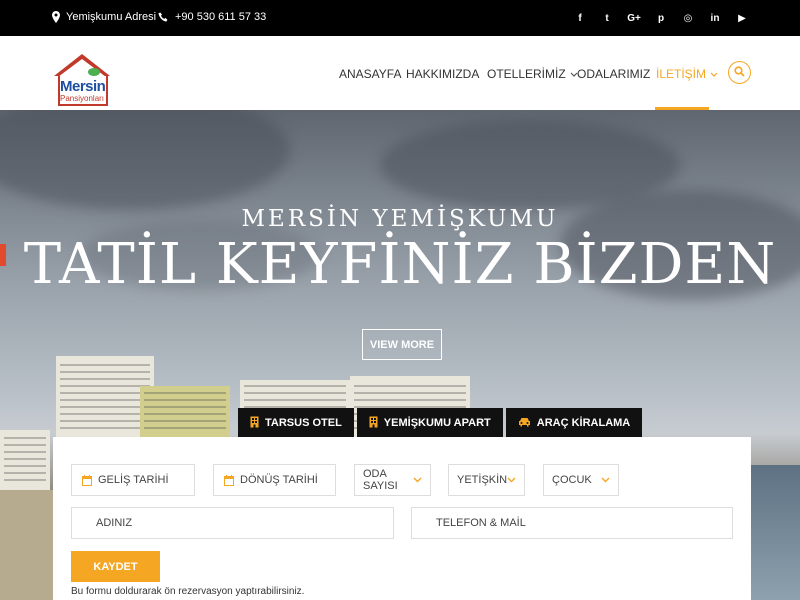  I want to click on menu-item-anasayfa: ANASAYFA, so click(370, 74).